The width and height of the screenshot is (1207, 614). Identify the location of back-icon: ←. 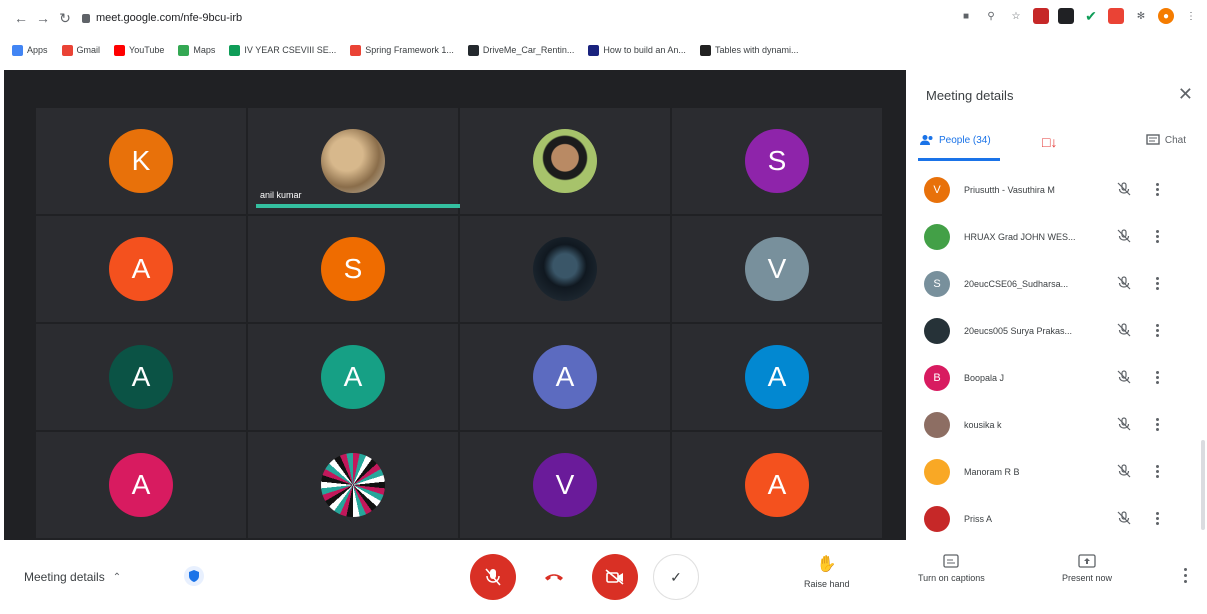
(21, 18).